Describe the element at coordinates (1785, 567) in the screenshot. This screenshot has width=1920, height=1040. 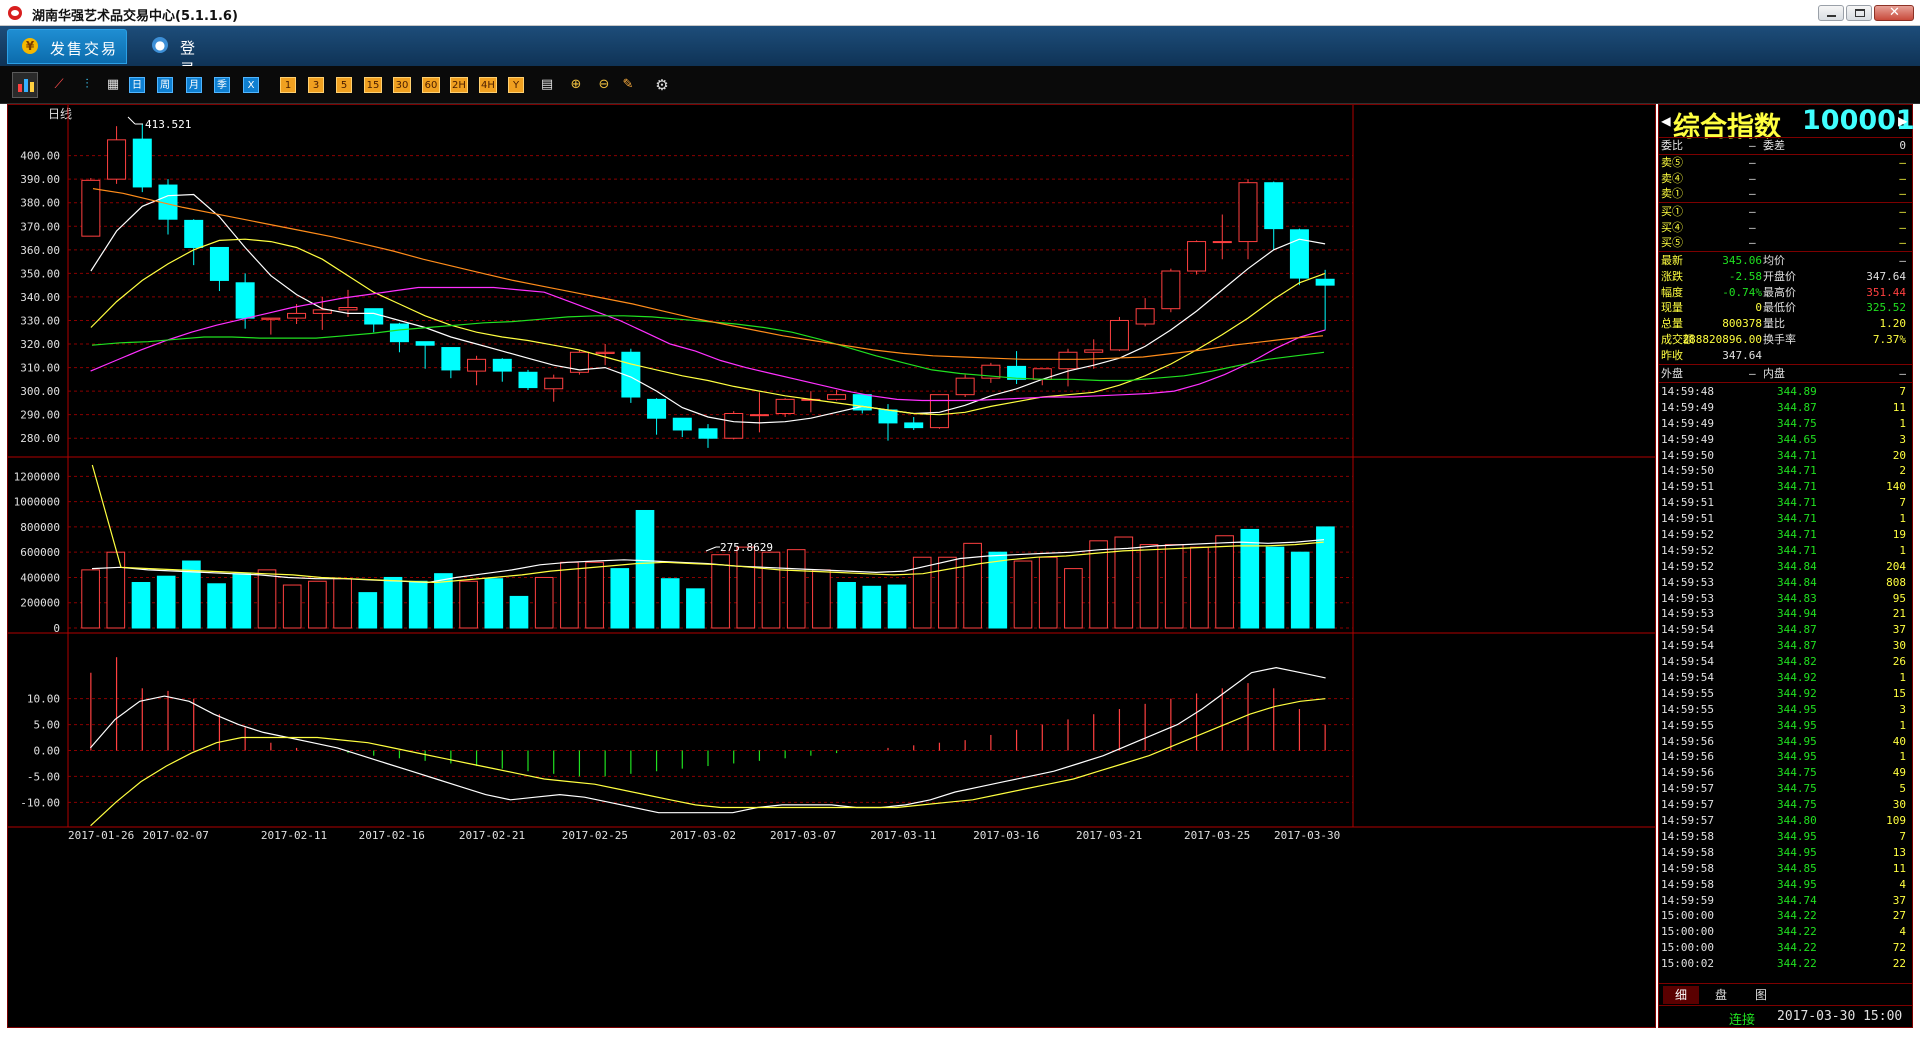
I see `tick-row: 14:59:52 344.84 204` at that location.